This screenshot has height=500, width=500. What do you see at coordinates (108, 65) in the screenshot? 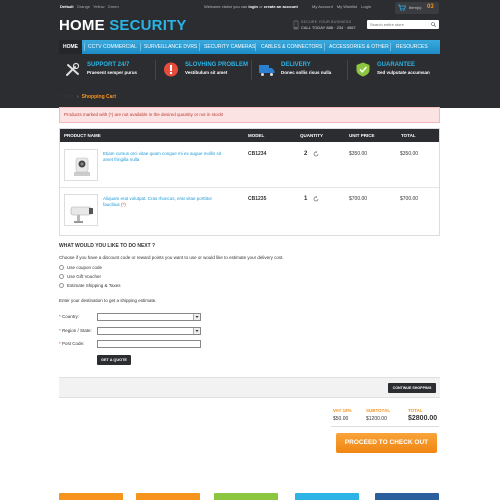
I see `feature-title: Support 24/7` at bounding box center [108, 65].